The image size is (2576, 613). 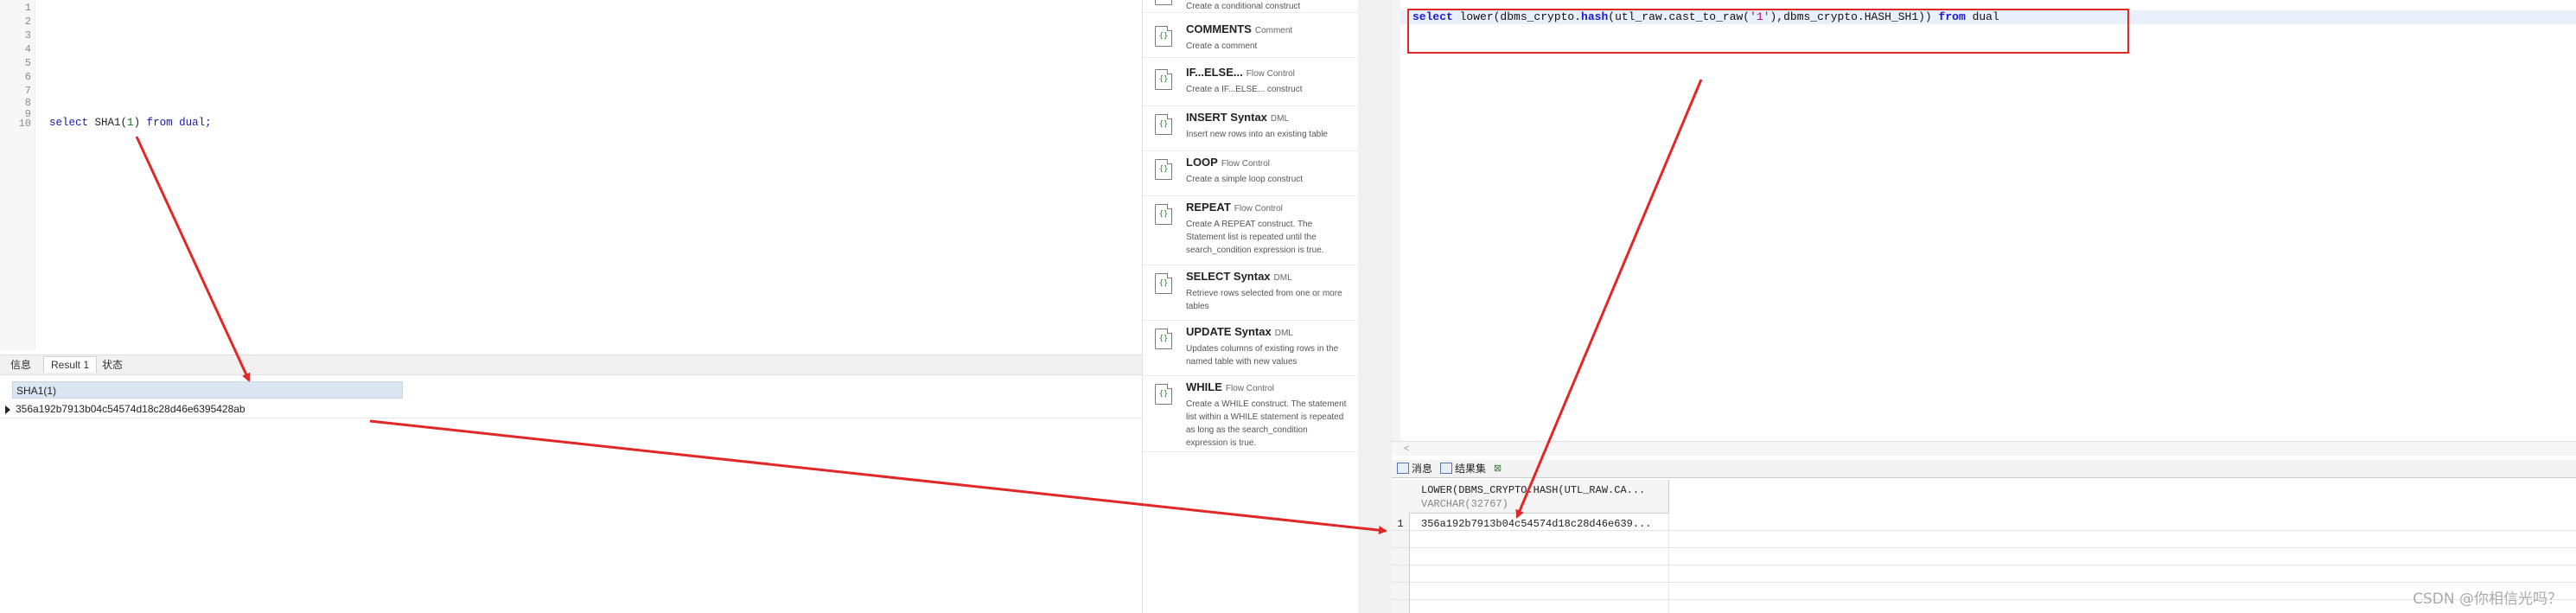 I want to click on arrow-code-to-result, so click(x=1609, y=299).